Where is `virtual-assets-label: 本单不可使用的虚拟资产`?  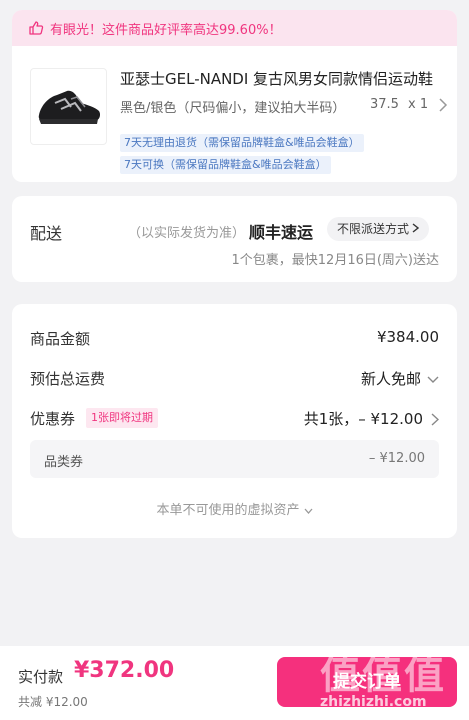
virtual-assets-label: 本单不可使用的虚拟资产 is located at coordinates (228, 510).